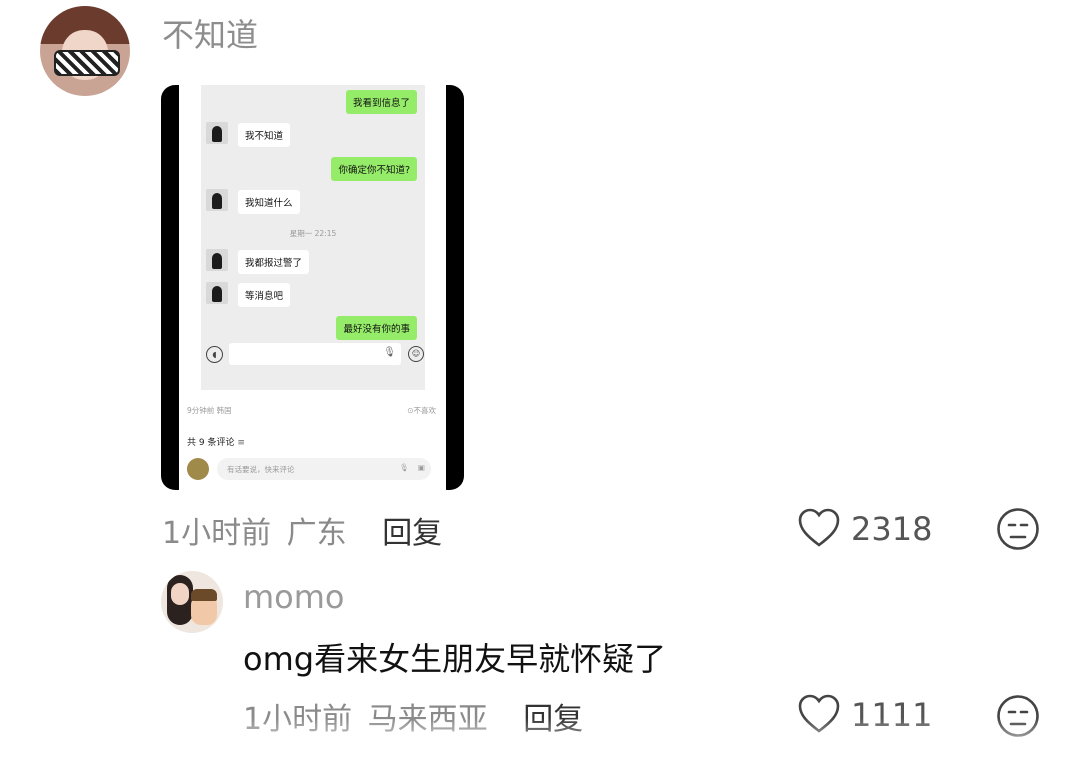  What do you see at coordinates (216, 443) in the screenshot?
I see `comments-count: 共 9 条评论 ≡` at bounding box center [216, 443].